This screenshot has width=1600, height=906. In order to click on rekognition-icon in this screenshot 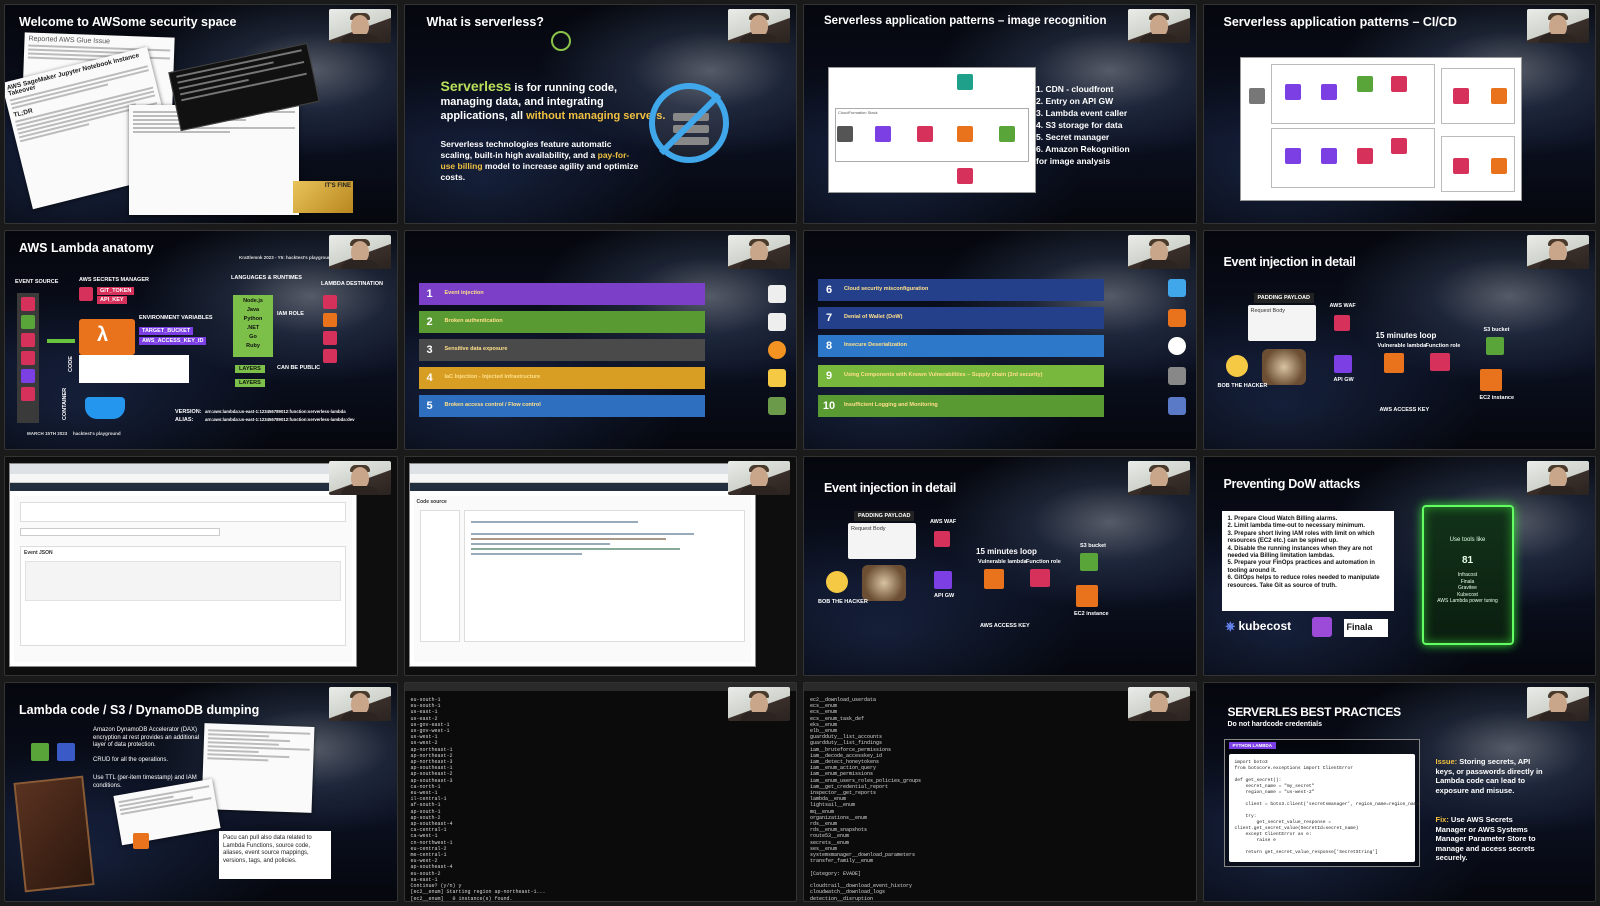, I will do `click(965, 82)`.